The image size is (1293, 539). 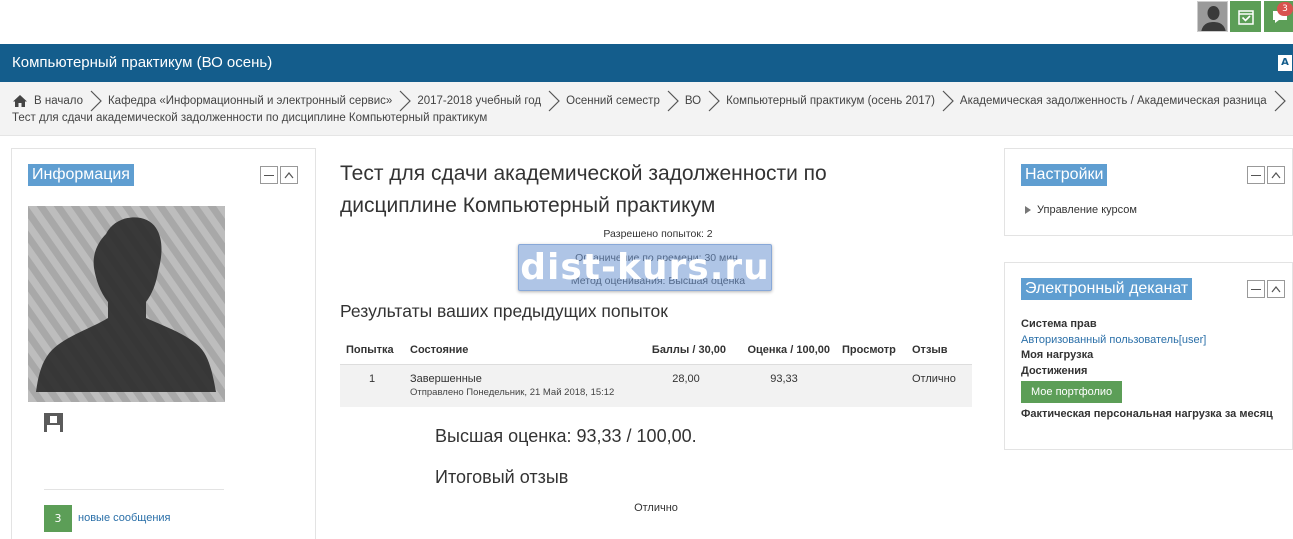 I want to click on table-header: Просмотр, so click(x=871, y=352).